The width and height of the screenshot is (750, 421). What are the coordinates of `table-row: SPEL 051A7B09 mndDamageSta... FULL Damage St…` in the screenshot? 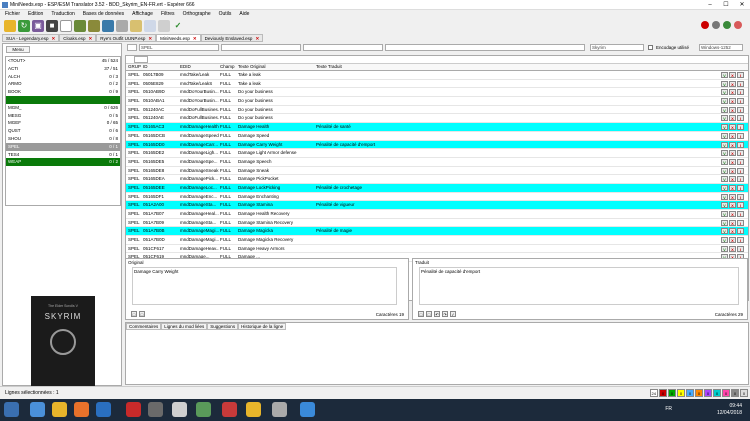 It's located at (437, 223).